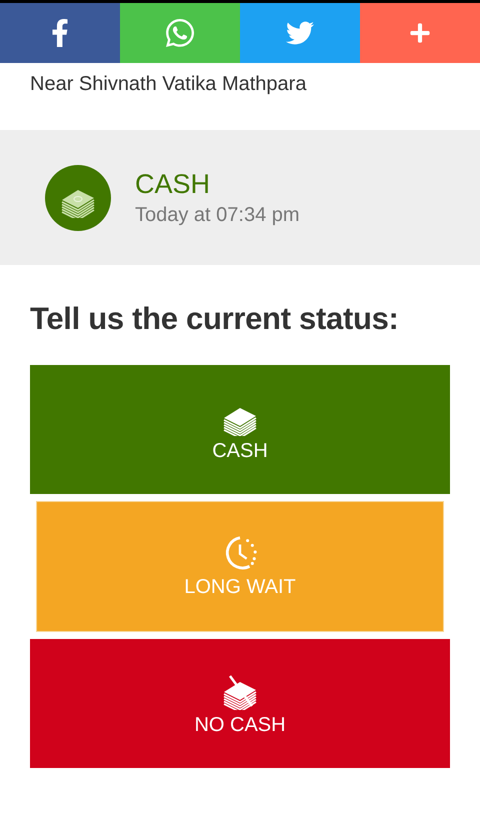 The width and height of the screenshot is (480, 819). Describe the element at coordinates (180, 33) in the screenshot. I see `whatsapp-icon` at that location.